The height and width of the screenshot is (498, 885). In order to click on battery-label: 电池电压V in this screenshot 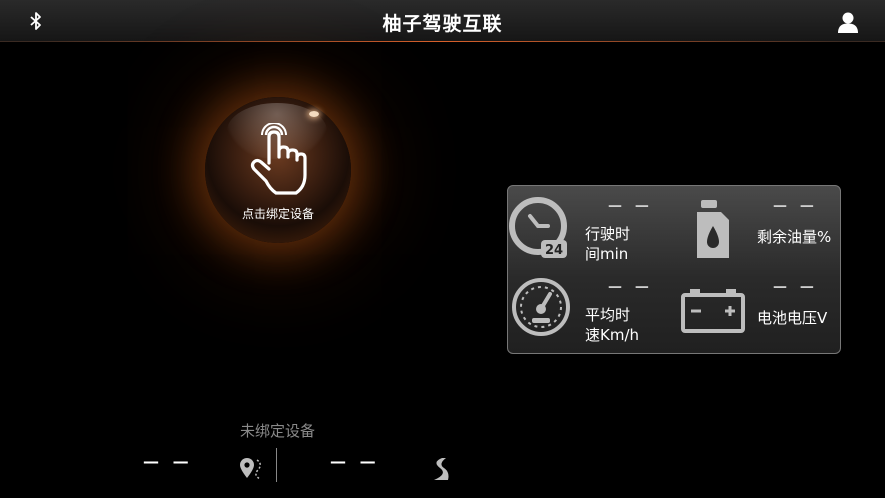, I will do `click(792, 318)`.